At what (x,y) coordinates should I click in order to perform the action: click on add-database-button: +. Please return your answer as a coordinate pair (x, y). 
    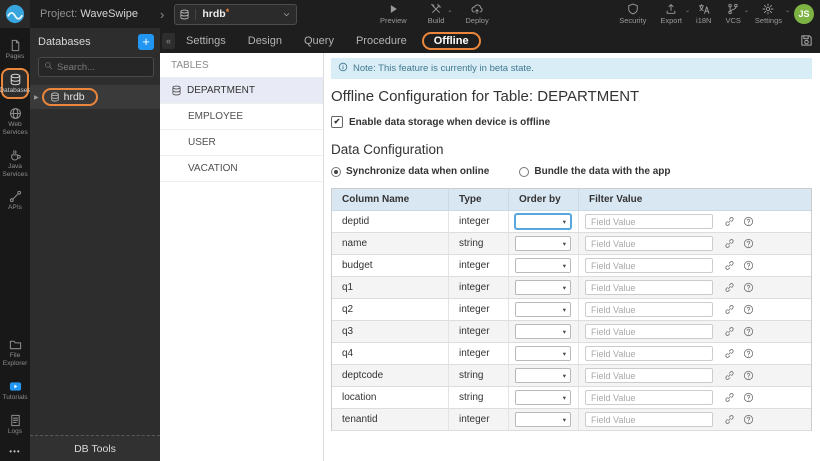
    Looking at the image, I should click on (146, 42).